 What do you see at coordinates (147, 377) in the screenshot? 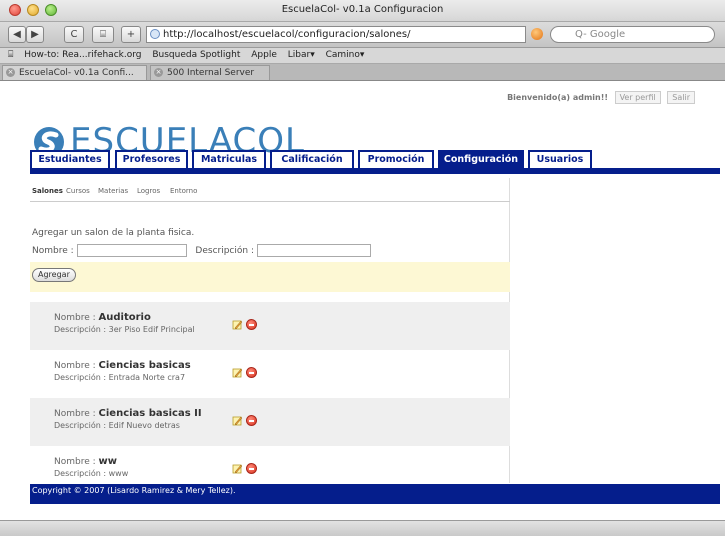
I see `record-desc-value: Entrada Norte cra7` at bounding box center [147, 377].